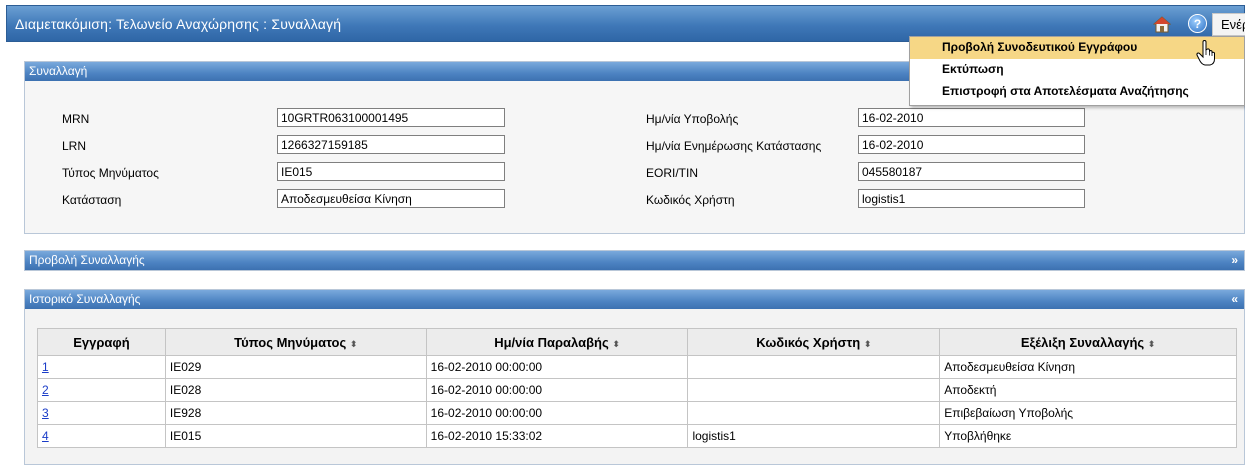 The height and width of the screenshot is (465, 1245). Describe the element at coordinates (87, 260) in the screenshot. I see `view-transaction-panel-title: Προβολή Συναλλαγής` at that location.